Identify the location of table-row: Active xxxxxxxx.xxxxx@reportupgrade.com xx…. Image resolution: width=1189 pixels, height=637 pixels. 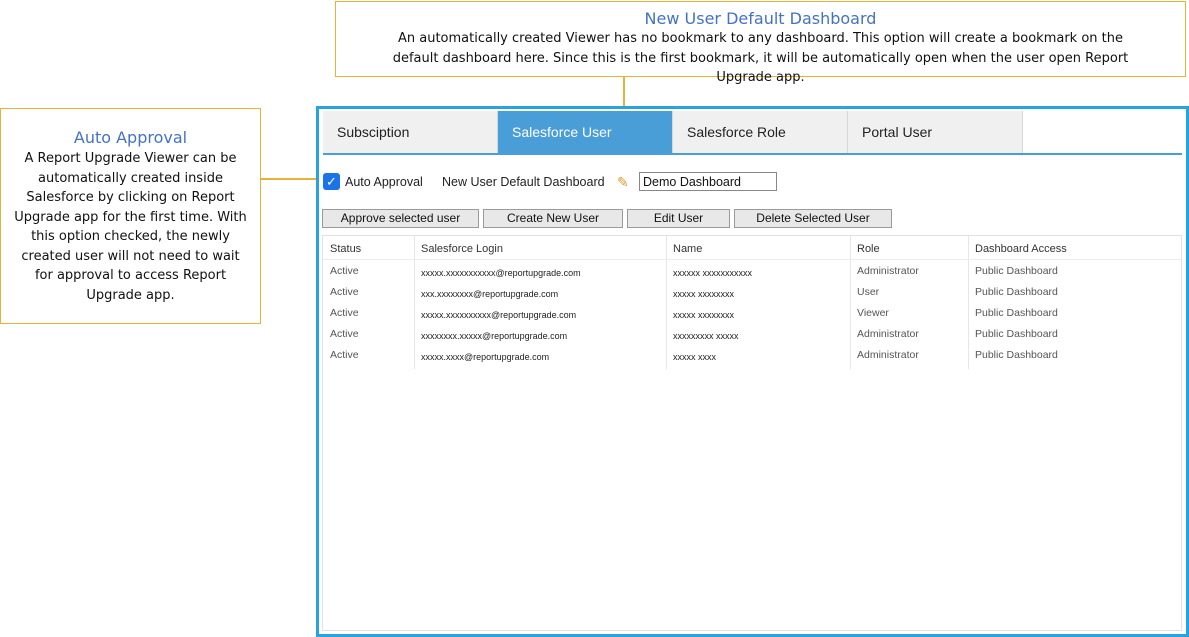
(752, 338).